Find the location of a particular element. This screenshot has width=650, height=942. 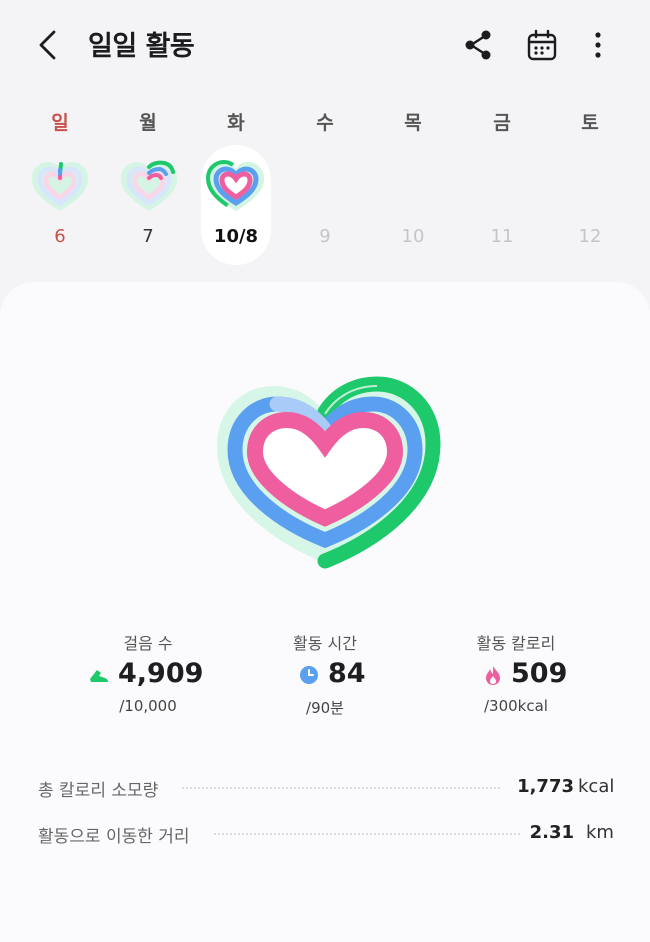

dow-sunday: 일 is located at coordinates (60, 123).